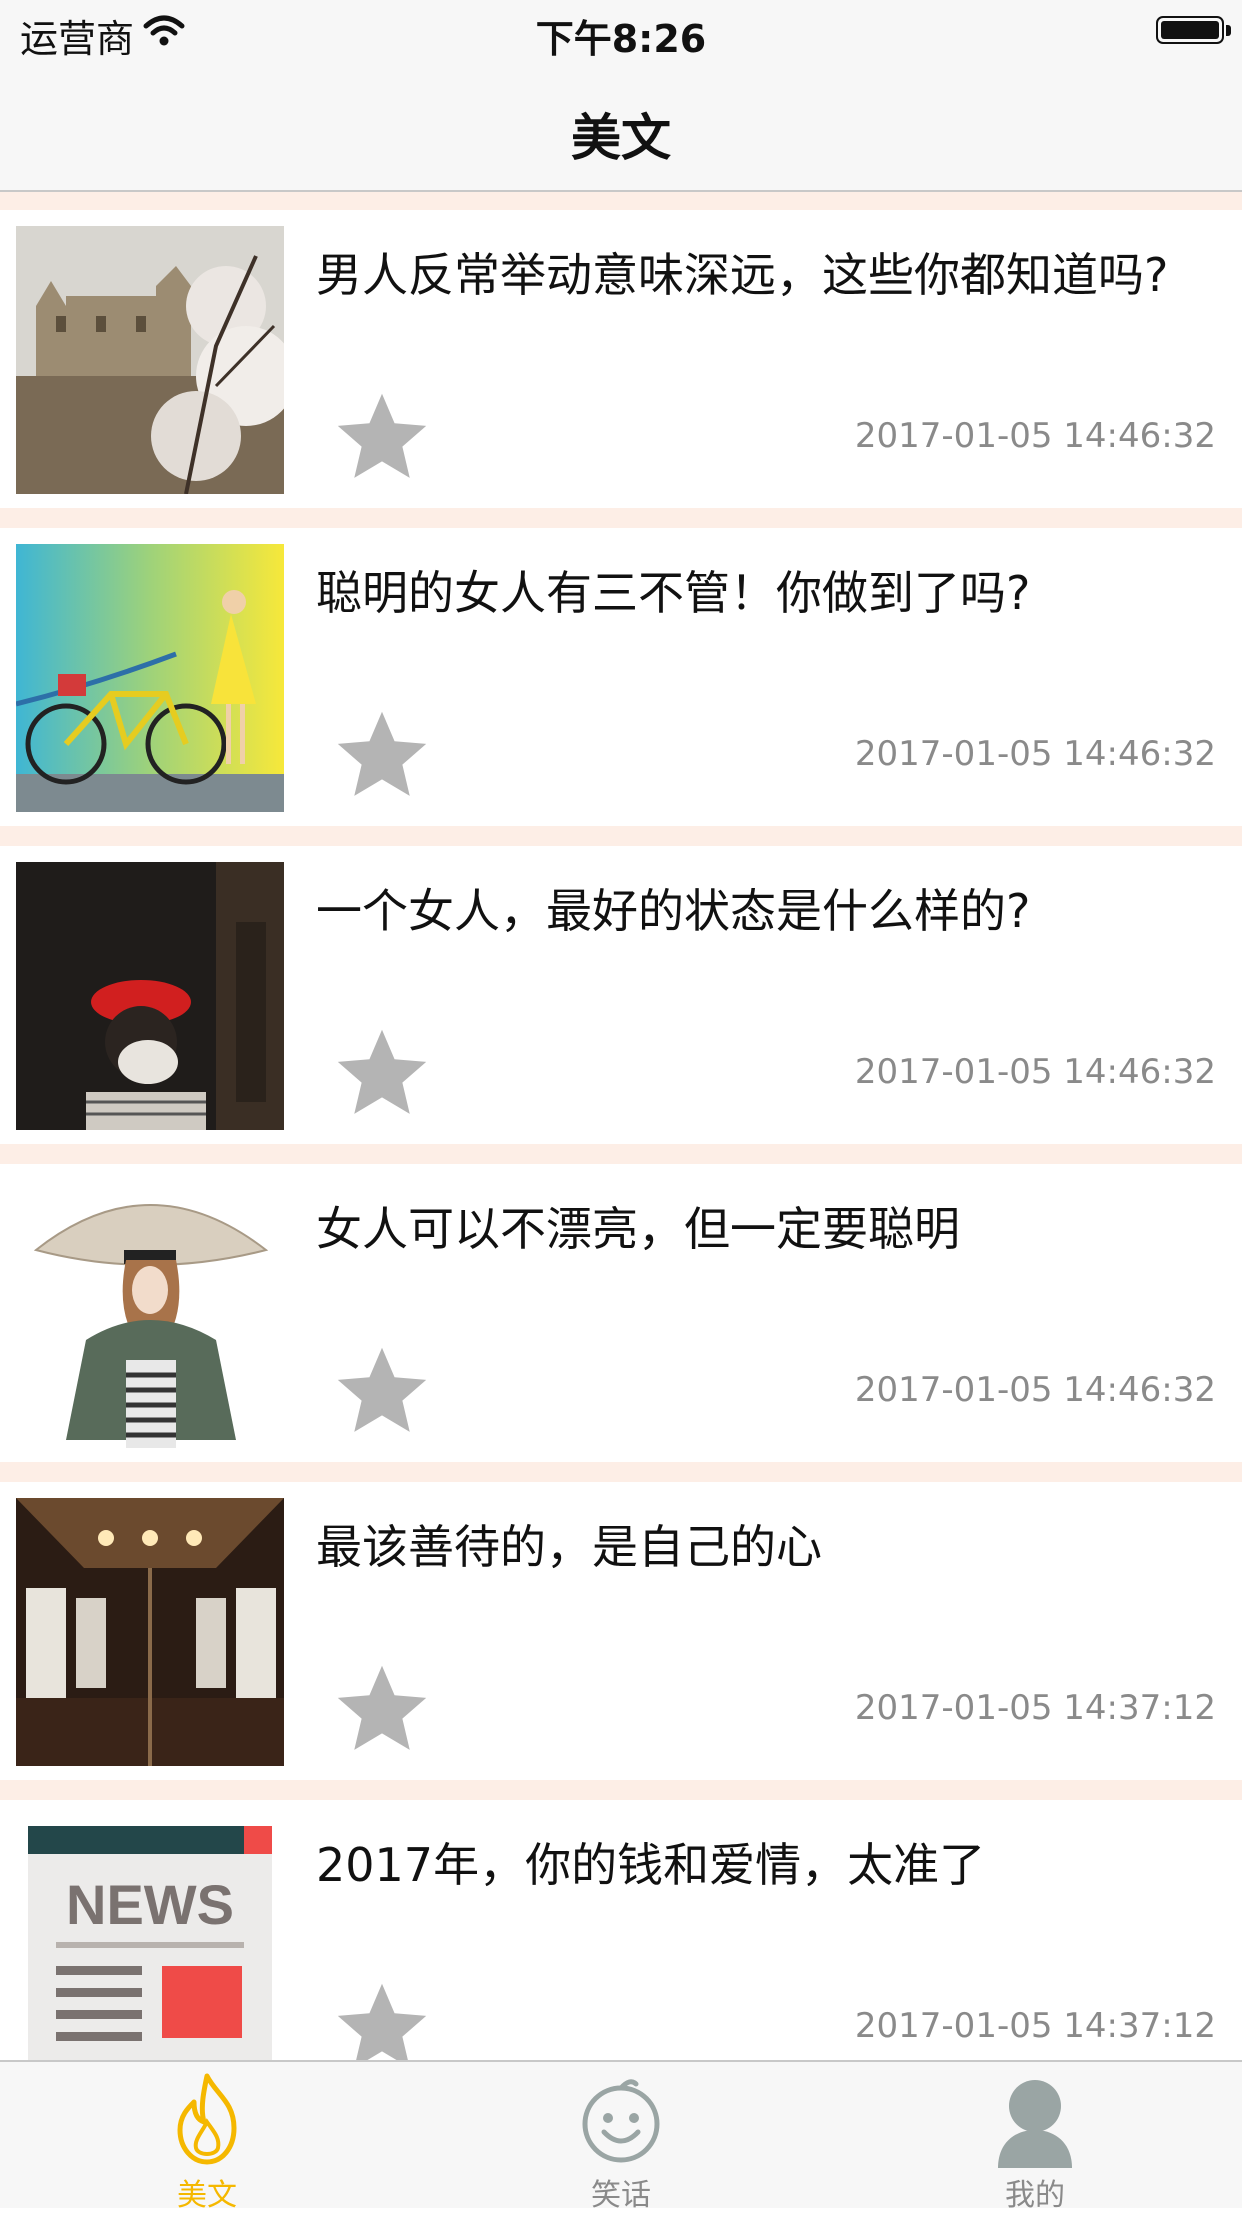 This screenshot has width=1242, height=2214. I want to click on news-icon-text: NEWS, so click(150, 1904).